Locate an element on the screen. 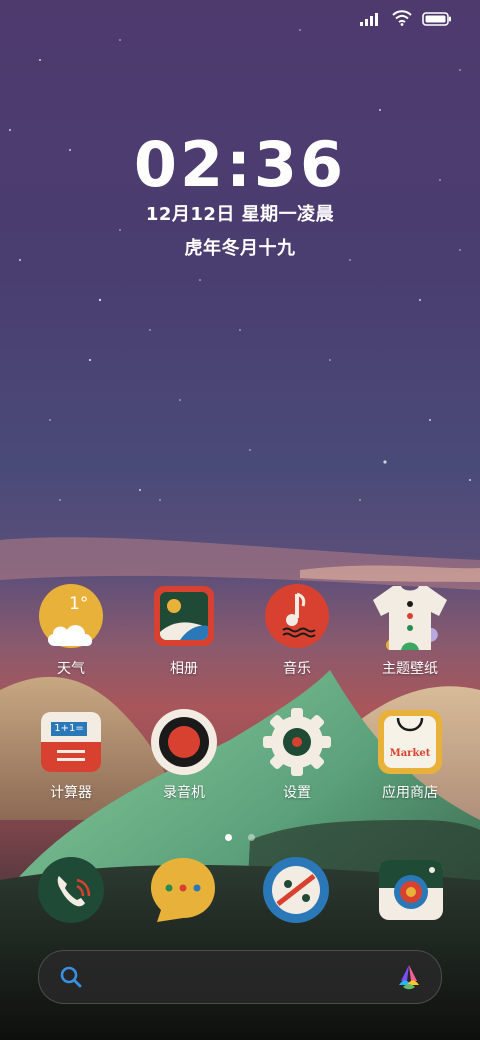 The image size is (480, 1040). clock-date: 12月12日 星期一凌晨 is located at coordinates (240, 214).